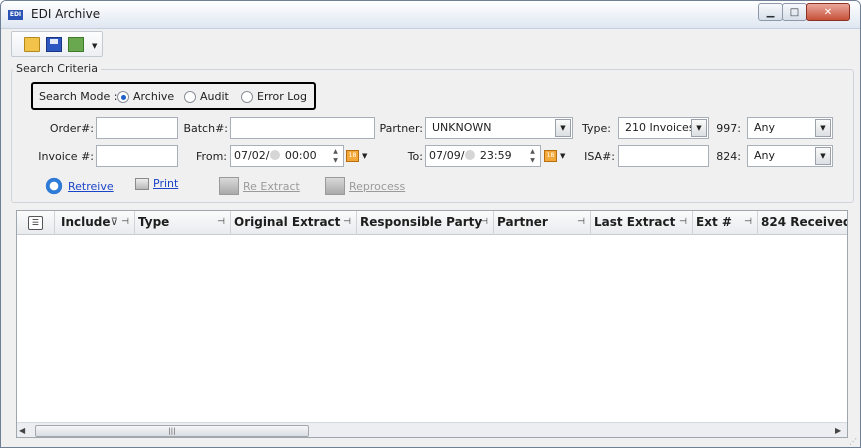 The image size is (861, 448). I want to click on column-header-partner: Partner ⊣, so click(542, 223).